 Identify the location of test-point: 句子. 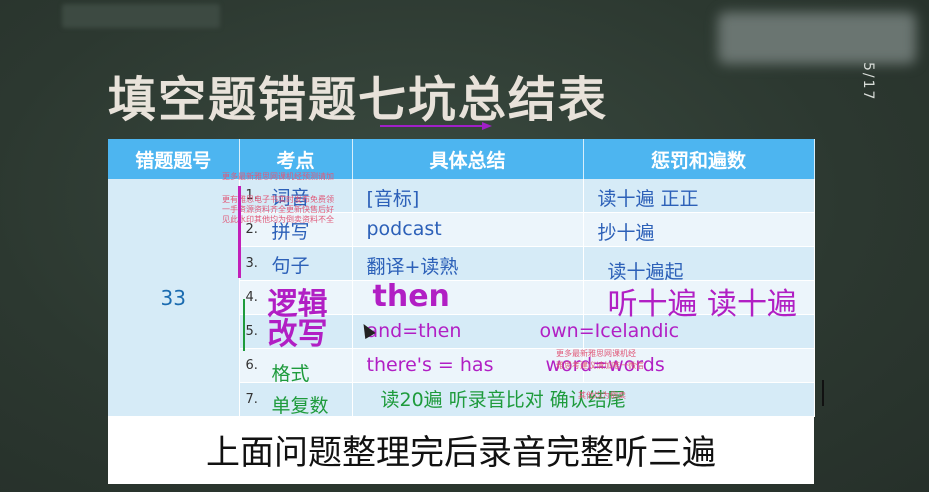
(290, 266).